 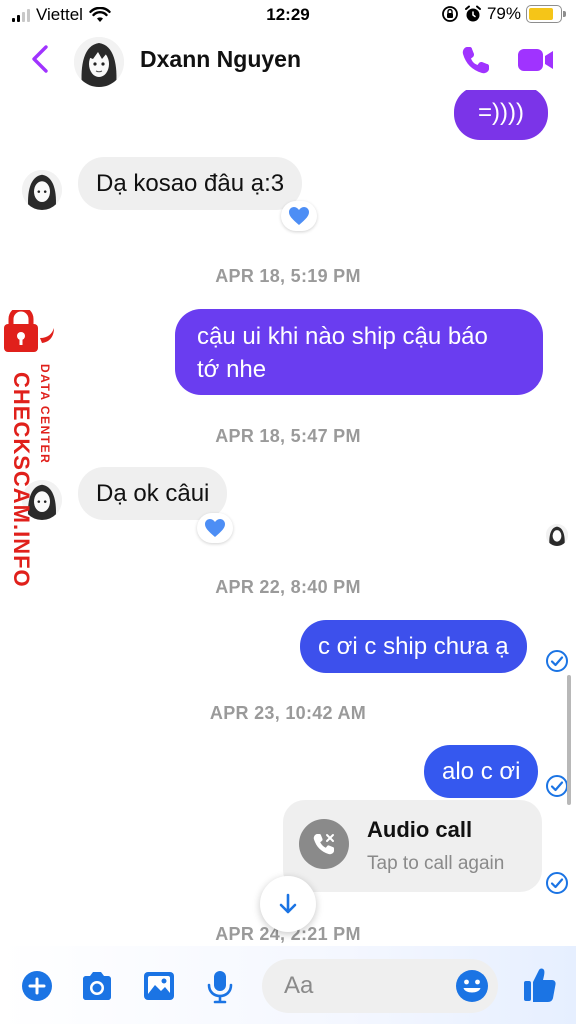 I want to click on watermark: CHECKSCAM.INFO DATA CENTER, so click(x=33, y=450).